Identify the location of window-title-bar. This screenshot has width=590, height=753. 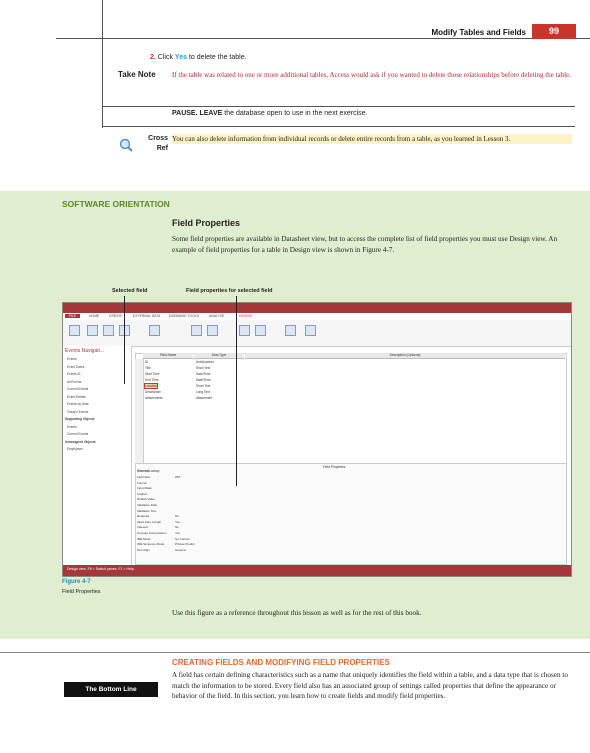
(317, 308).